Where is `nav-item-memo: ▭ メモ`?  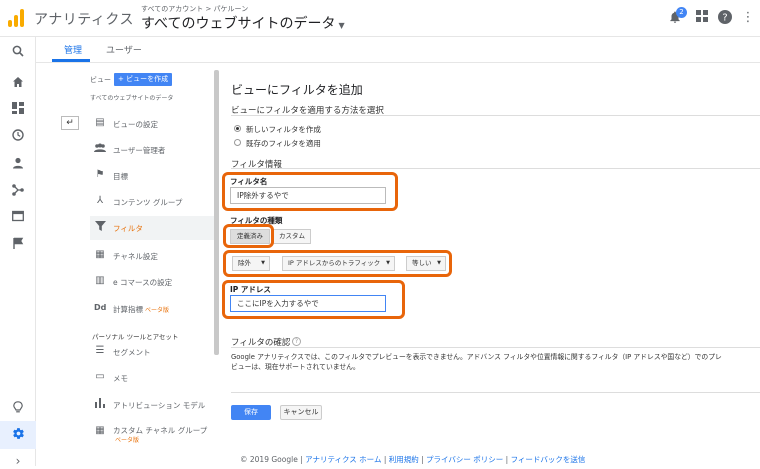
nav-item-memo: ▭ メモ is located at coordinates (152, 378).